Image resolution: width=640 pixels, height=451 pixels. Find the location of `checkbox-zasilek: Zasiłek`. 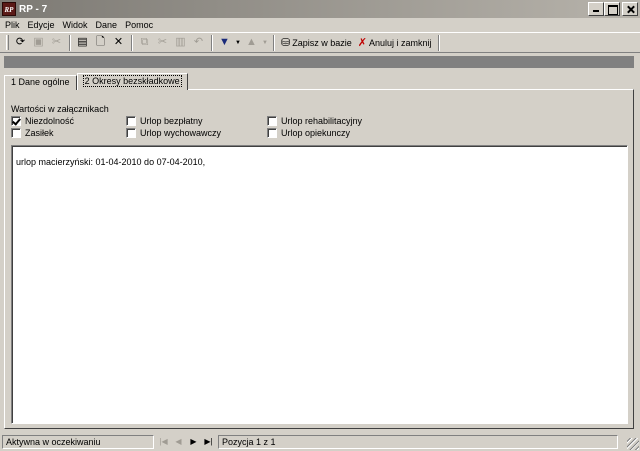

checkbox-zasilek: Zasiłek is located at coordinates (32, 133).